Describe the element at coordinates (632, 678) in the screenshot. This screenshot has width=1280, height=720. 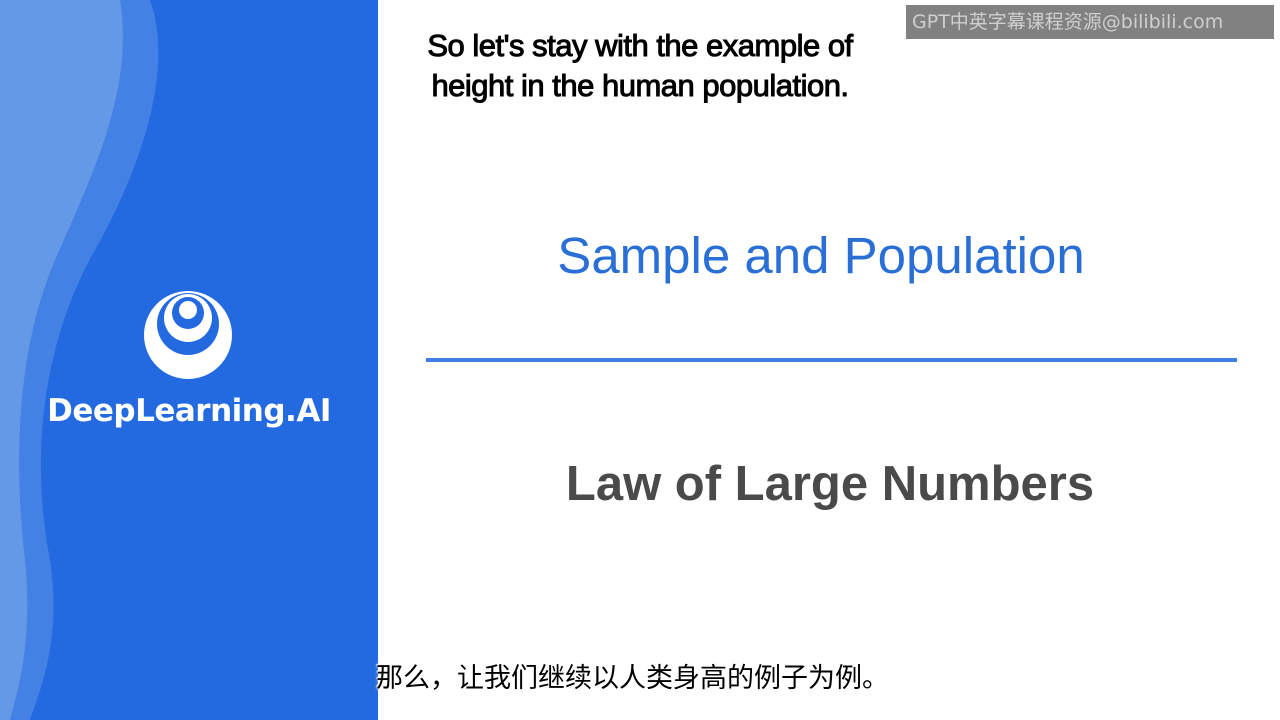
I see `chinese-subtitle: 那么，让我们继续以人类身高的例子为例。` at that location.